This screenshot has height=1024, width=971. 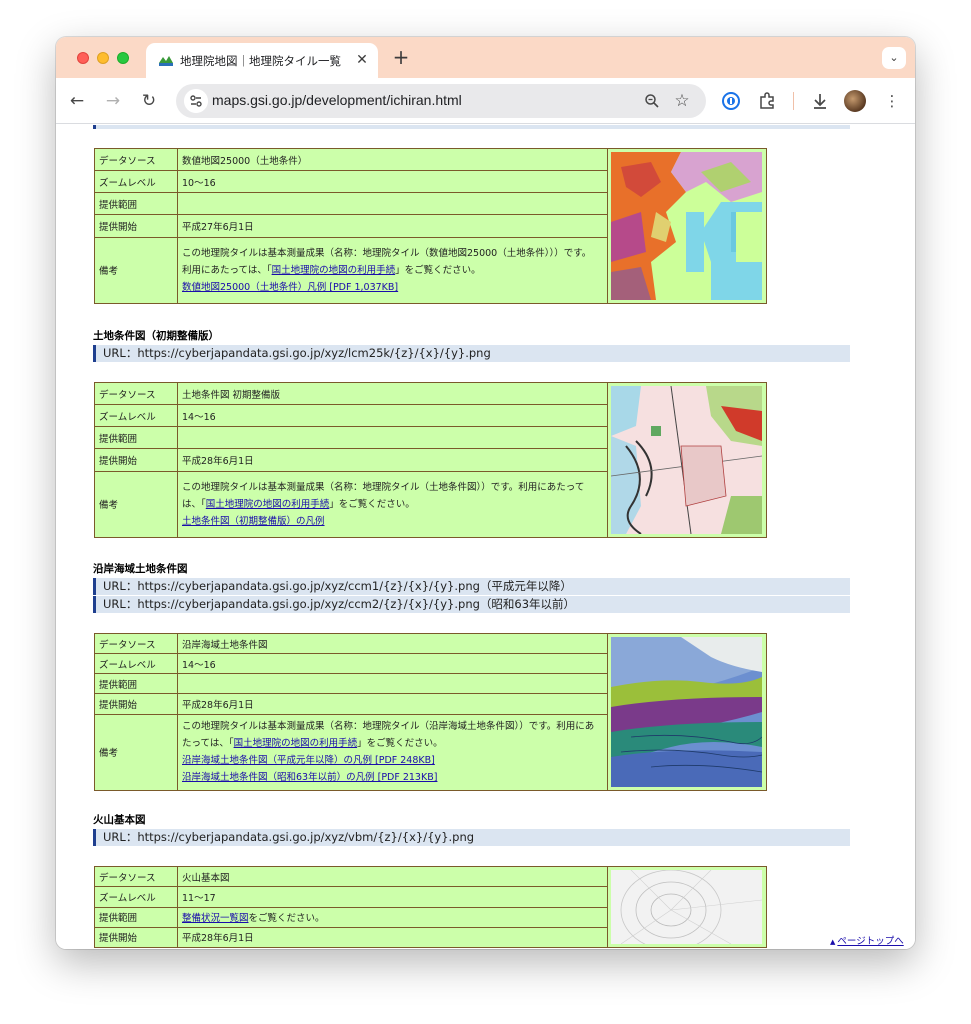 I want to click on value-source: 火山基本図, so click(x=392, y=876).